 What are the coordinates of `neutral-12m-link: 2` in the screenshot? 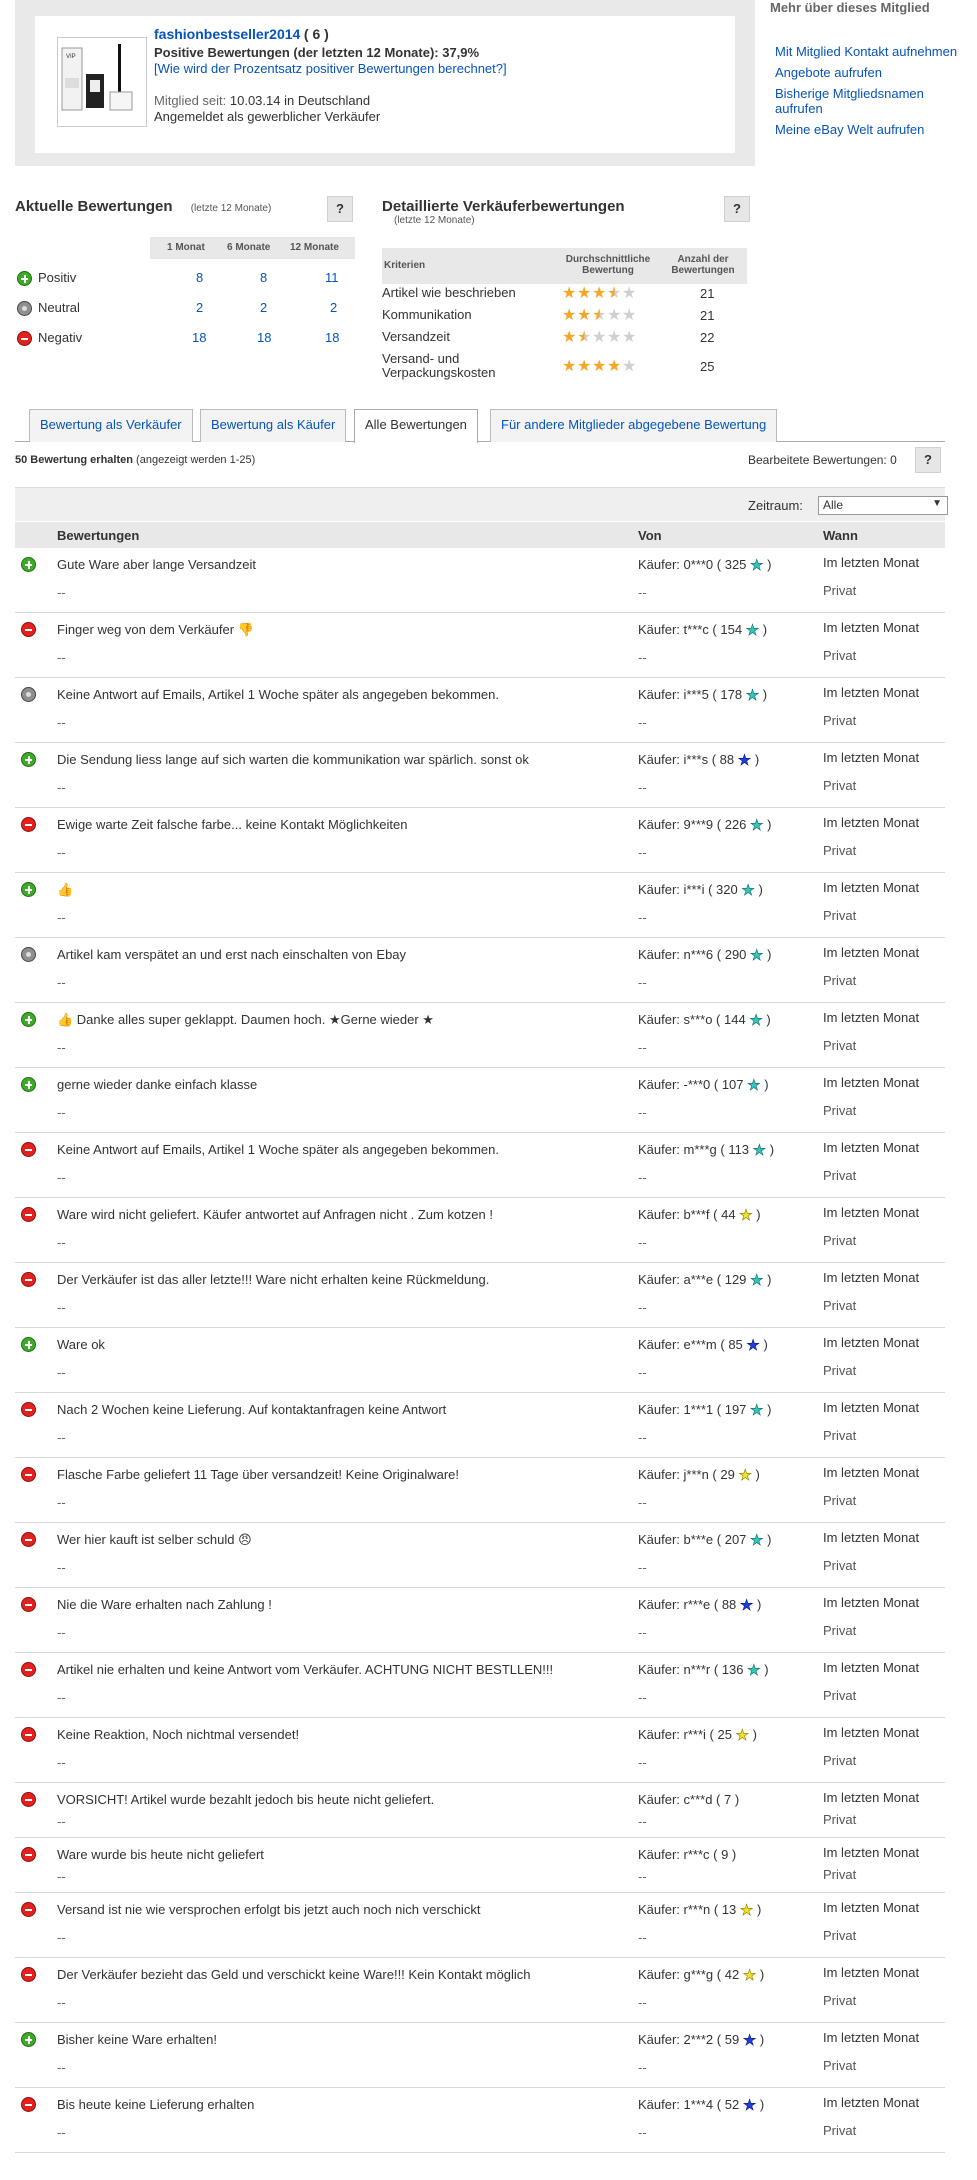 It's located at (333, 307).